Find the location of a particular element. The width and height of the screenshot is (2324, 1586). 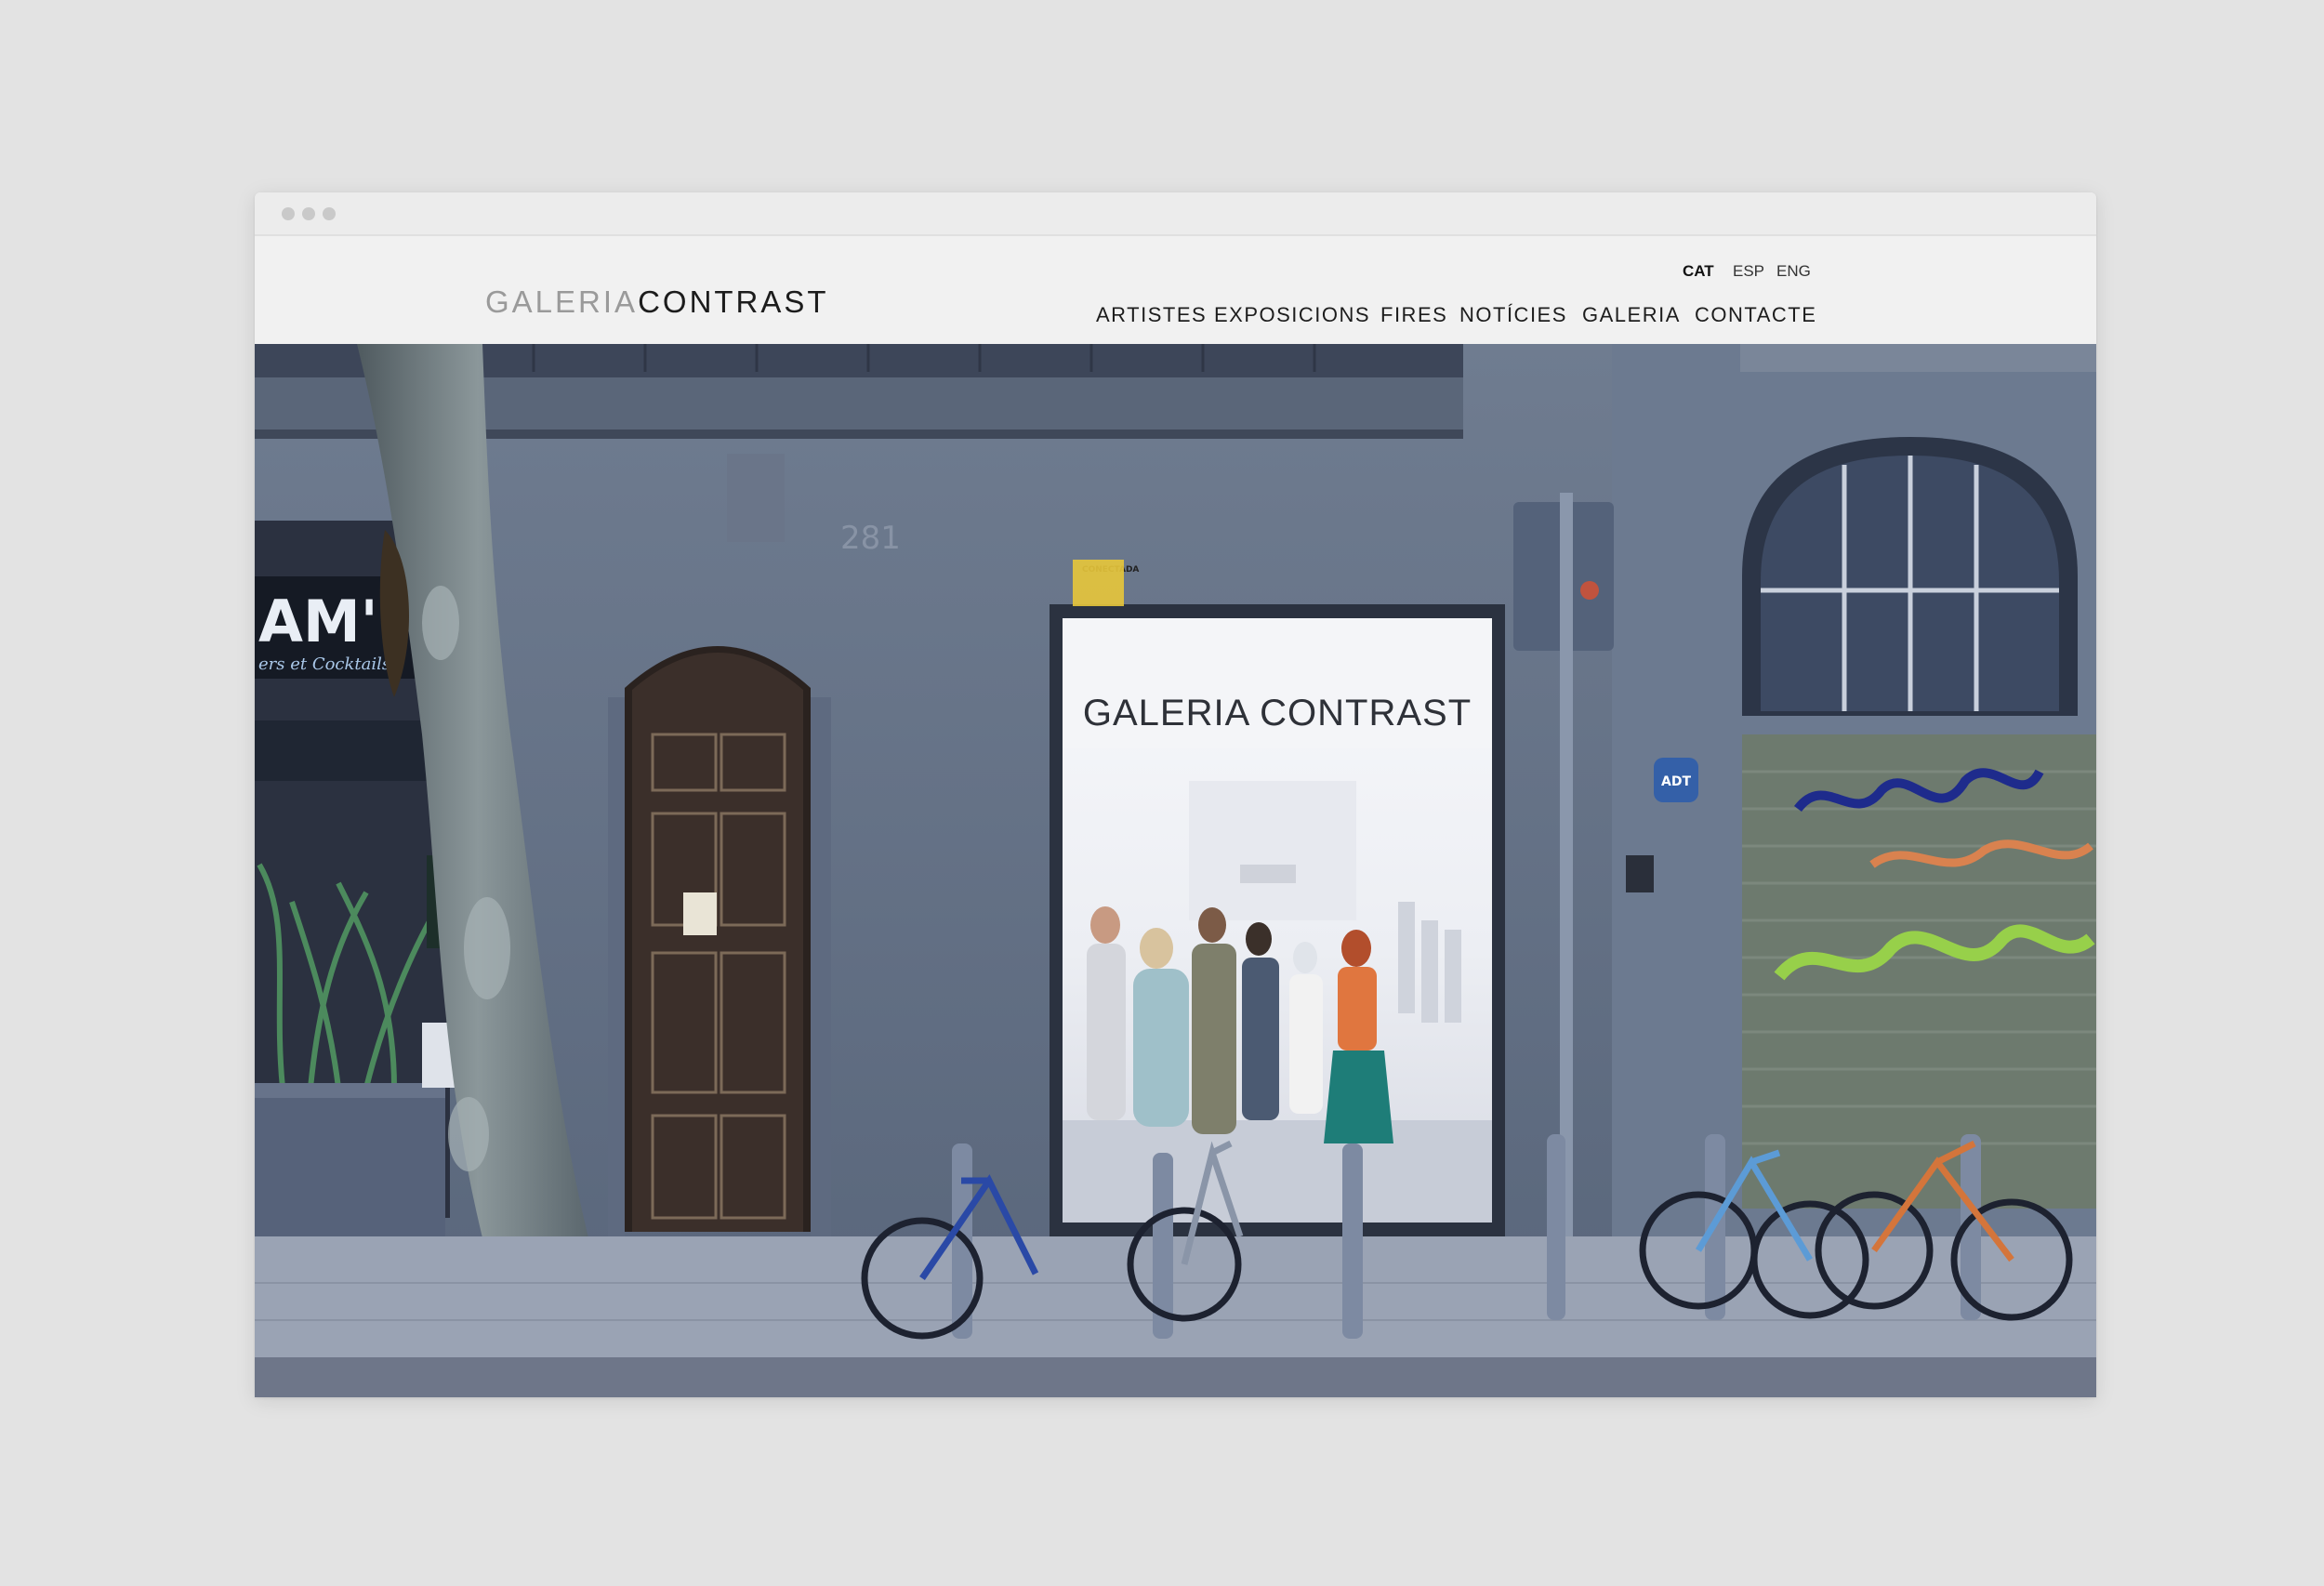

lang-esp: ESP is located at coordinates (1748, 271).